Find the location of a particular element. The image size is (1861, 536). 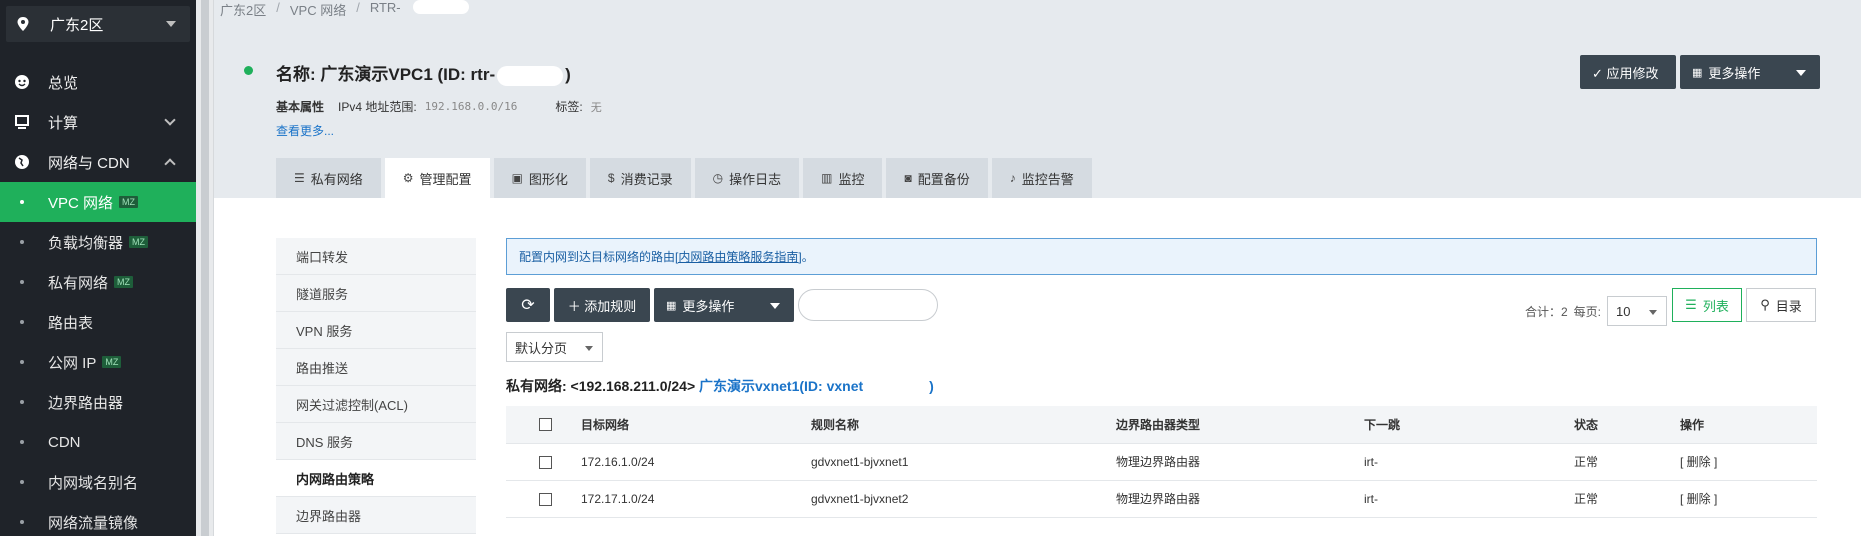

sidebar-item-private-network: 私有网络 MZ is located at coordinates (98, 282).